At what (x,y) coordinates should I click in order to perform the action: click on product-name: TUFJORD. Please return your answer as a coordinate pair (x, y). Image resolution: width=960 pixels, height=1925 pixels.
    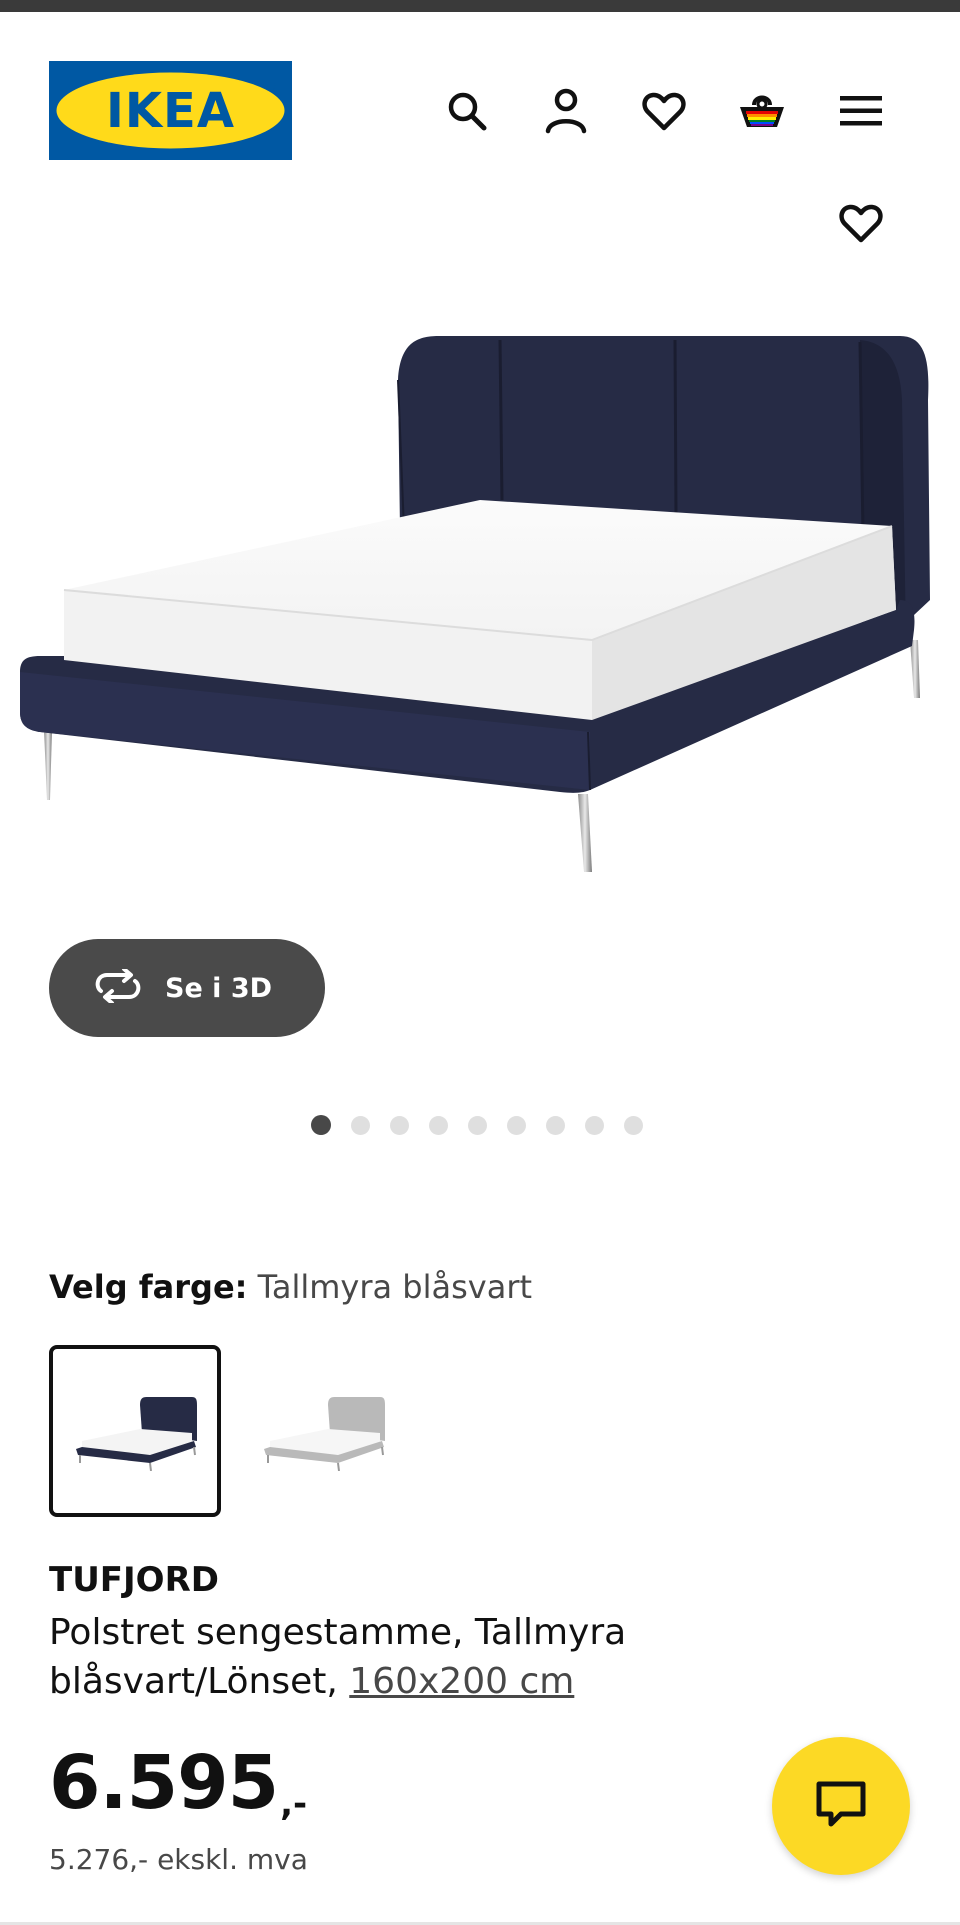
    Looking at the image, I should click on (134, 1580).